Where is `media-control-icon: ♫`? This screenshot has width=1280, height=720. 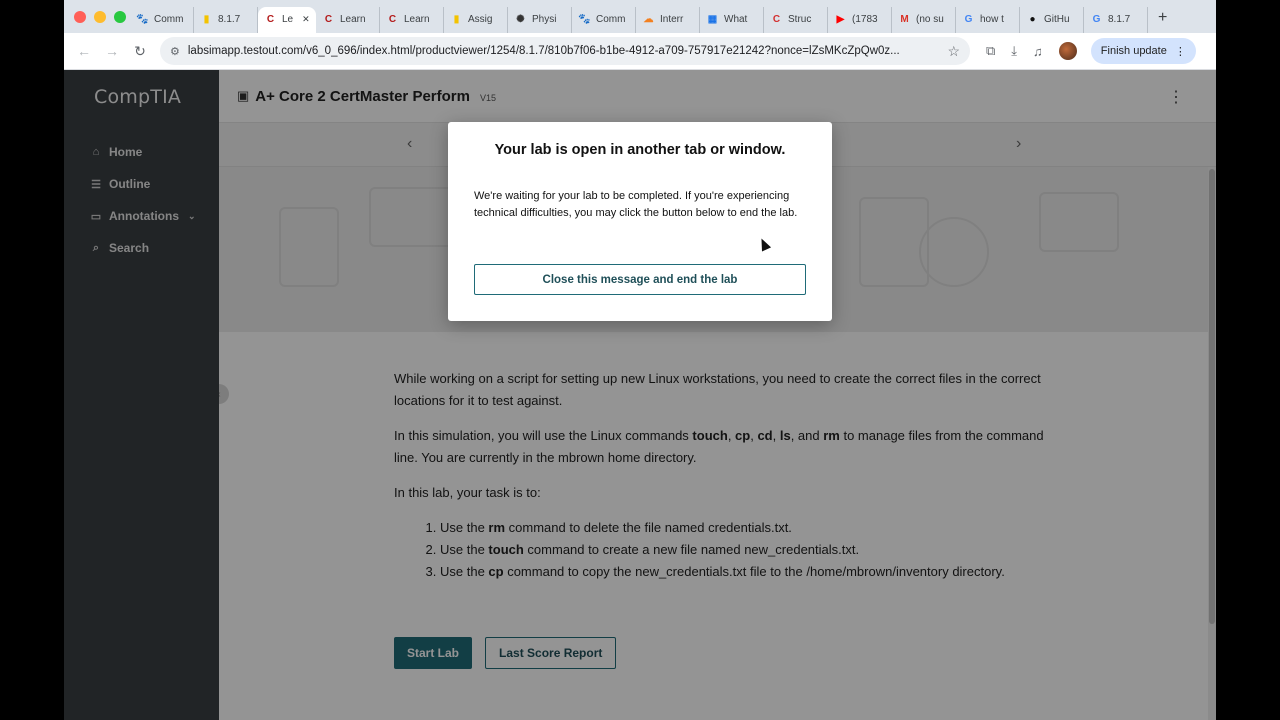
media-control-icon: ♫ is located at coordinates (1038, 51).